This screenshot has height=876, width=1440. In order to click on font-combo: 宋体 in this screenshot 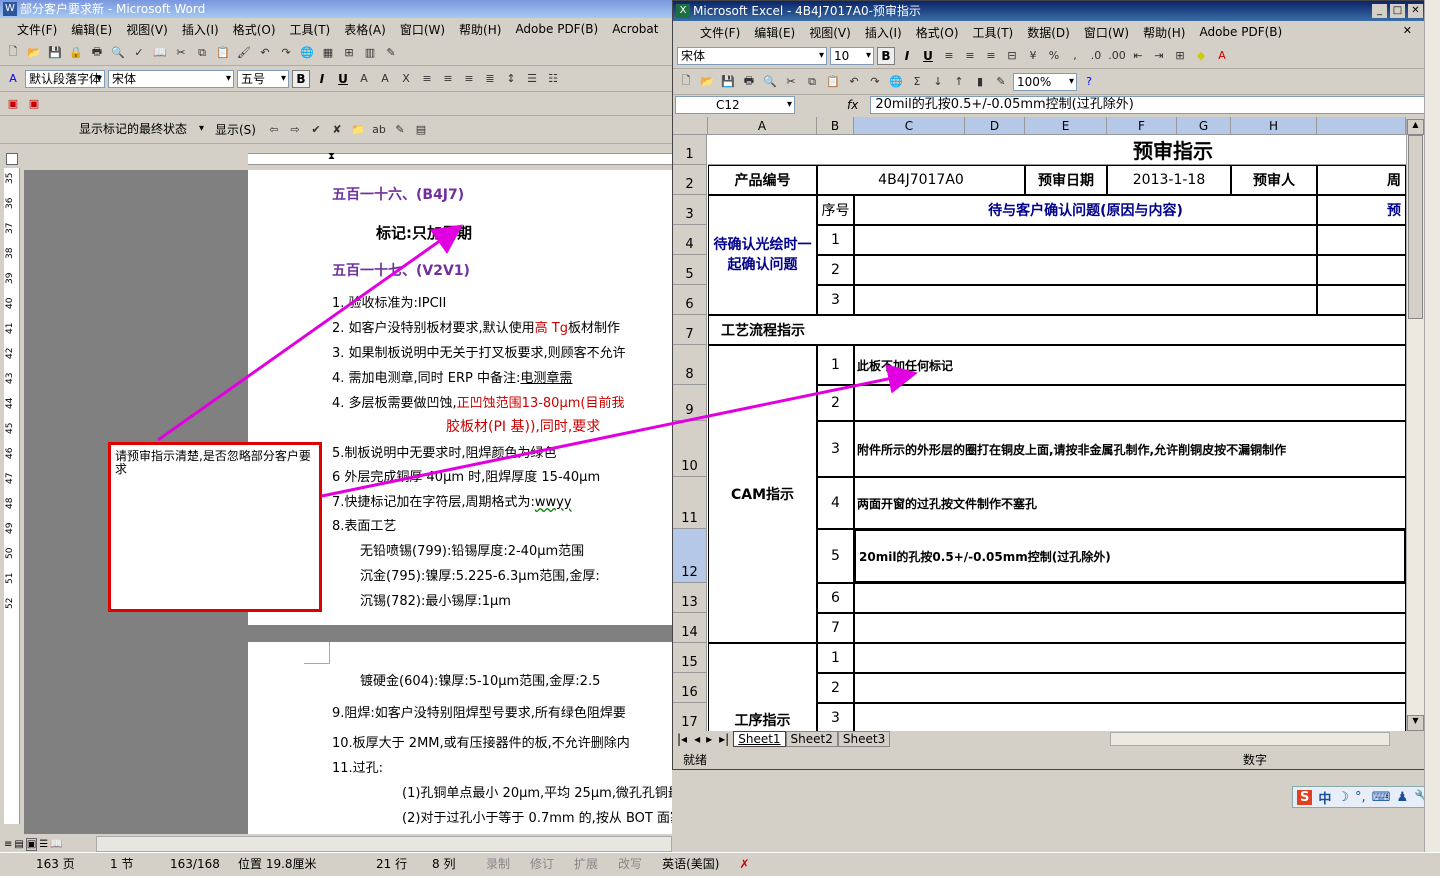, I will do `click(171, 78)`.